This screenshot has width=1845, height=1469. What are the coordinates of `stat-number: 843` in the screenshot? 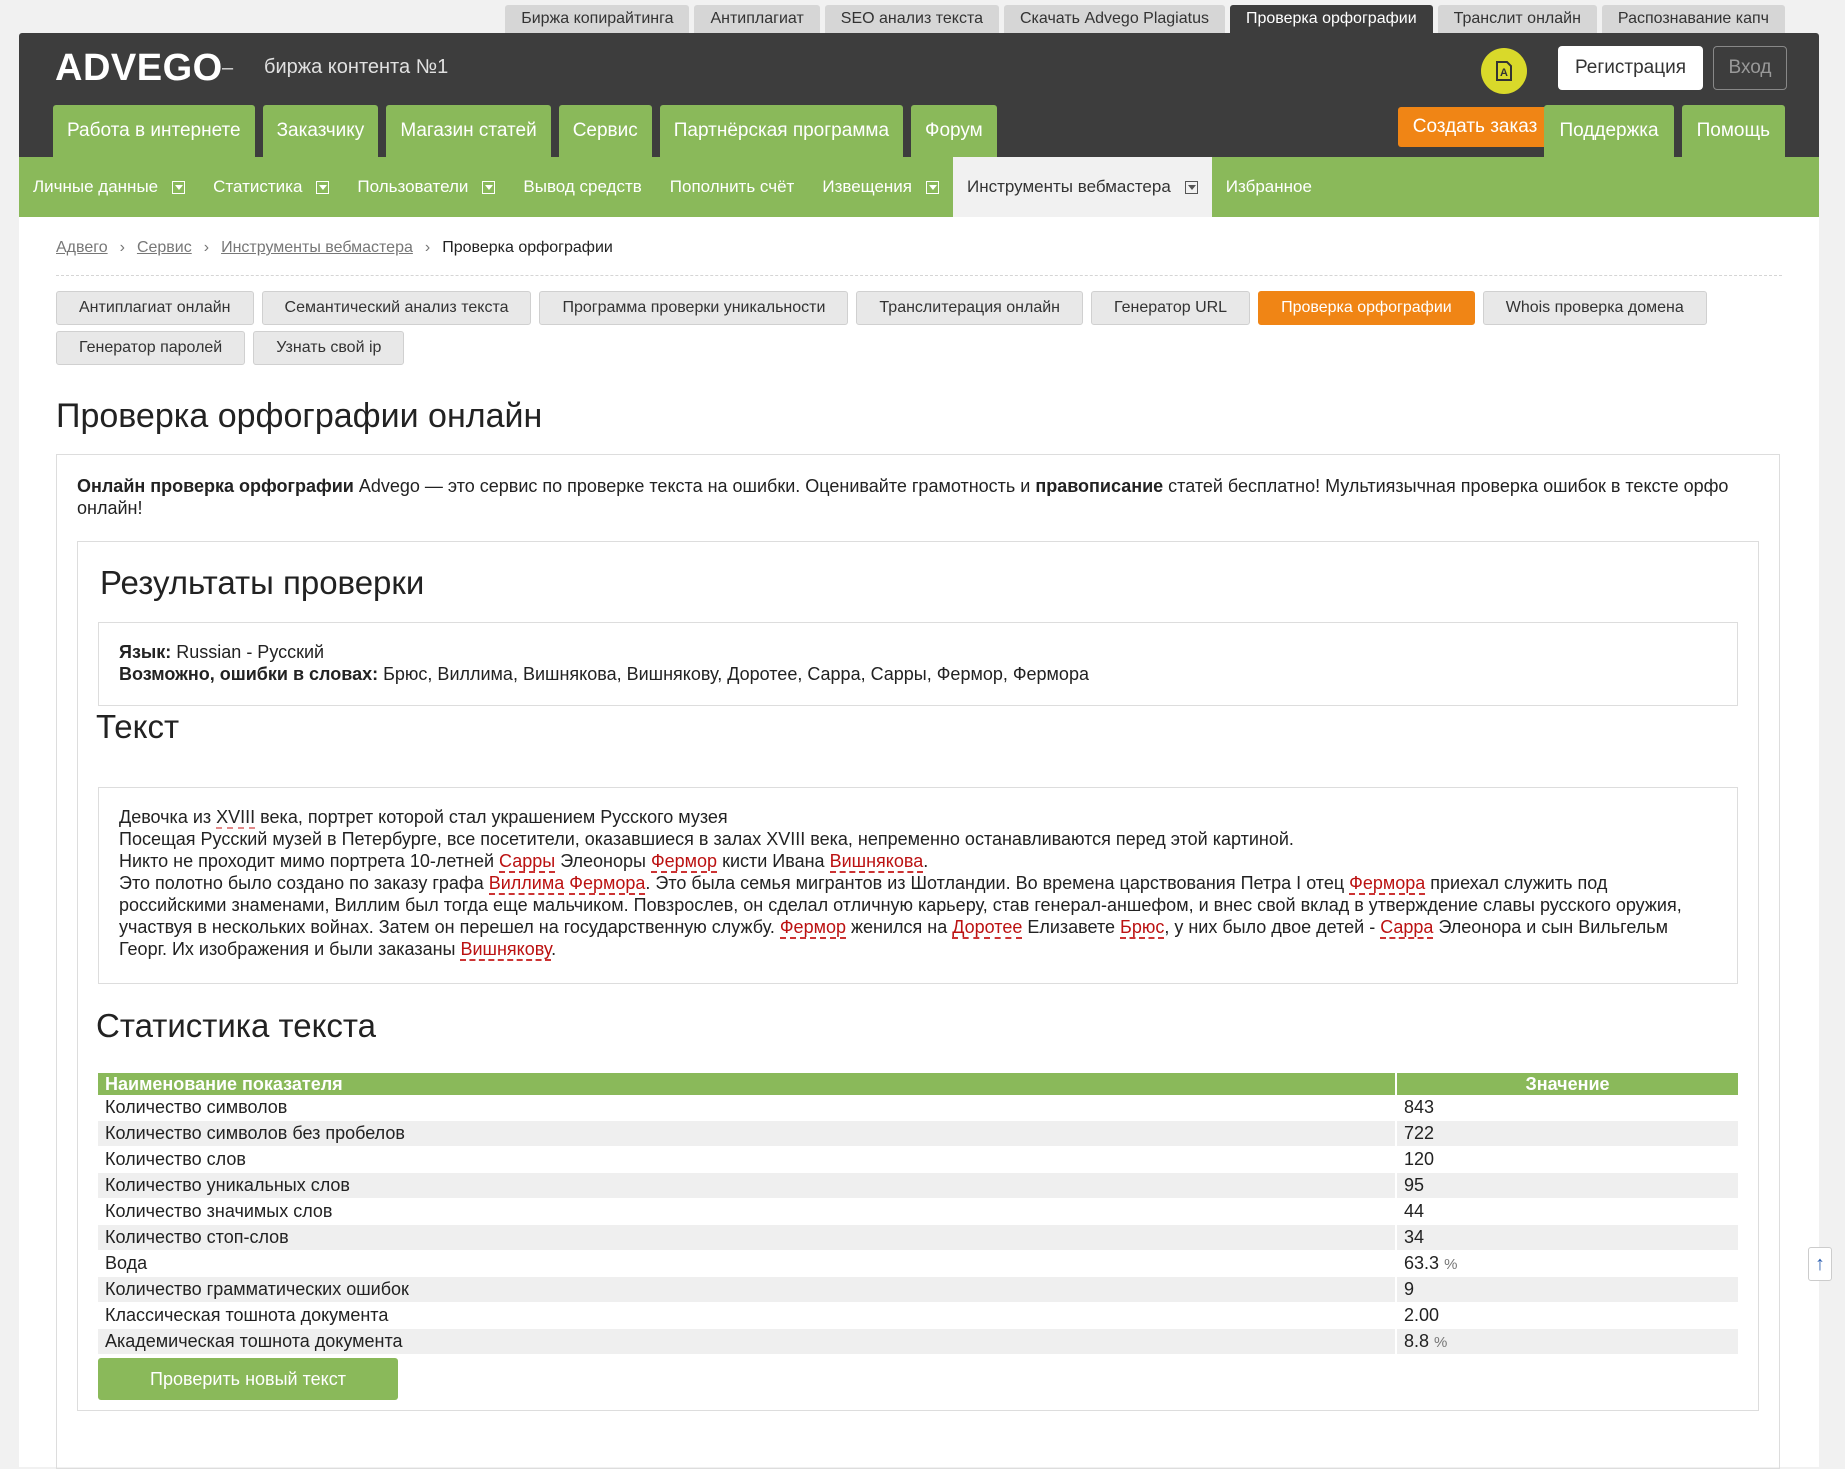 It's located at (1419, 1107).